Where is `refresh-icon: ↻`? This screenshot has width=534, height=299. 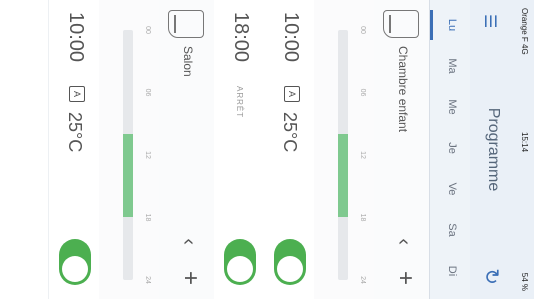 refresh-icon: ↻ is located at coordinates (491, 276).